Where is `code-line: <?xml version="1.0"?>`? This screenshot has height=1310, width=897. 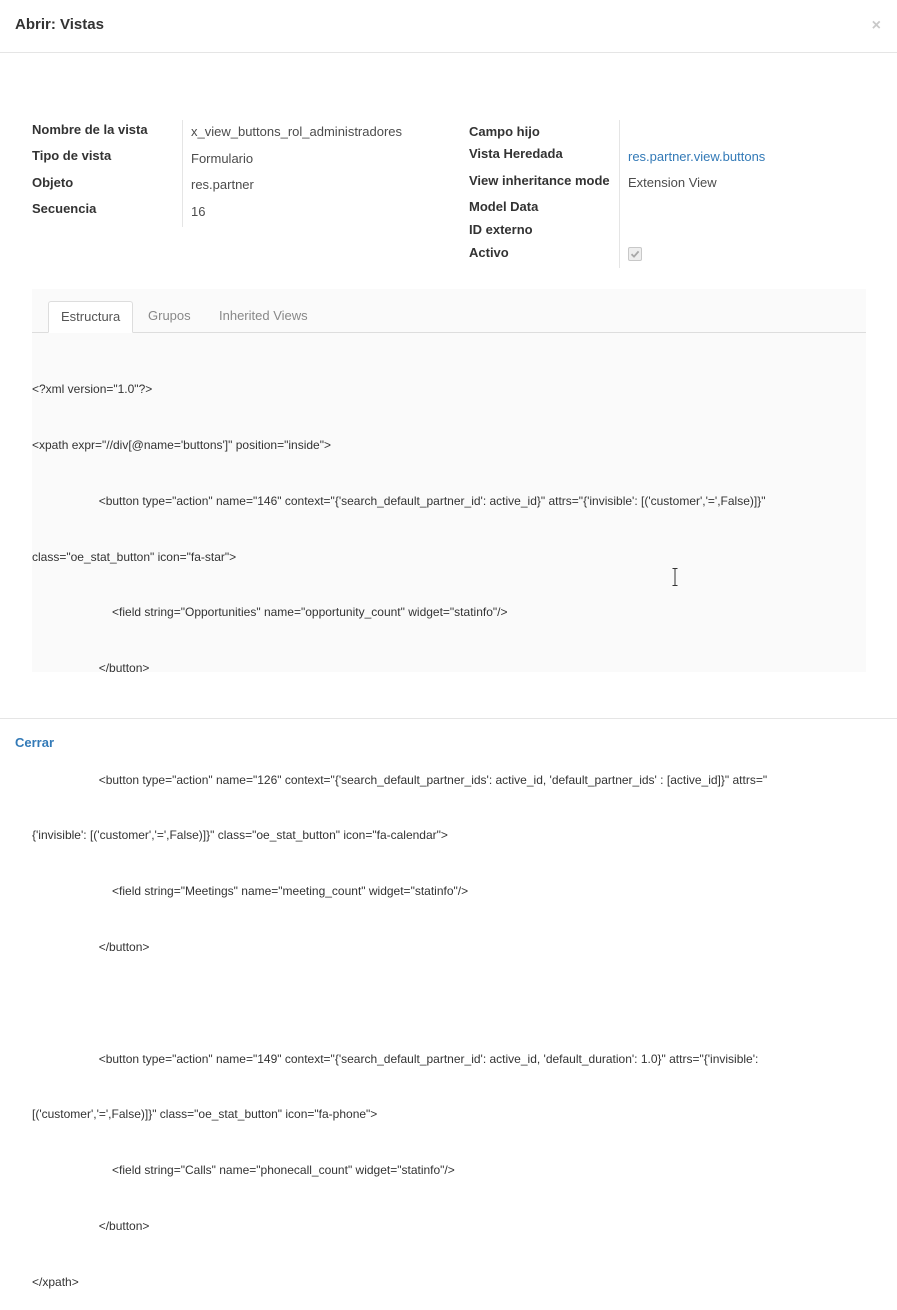
code-line: <?xml version="1.0"?> is located at coordinates (92, 389).